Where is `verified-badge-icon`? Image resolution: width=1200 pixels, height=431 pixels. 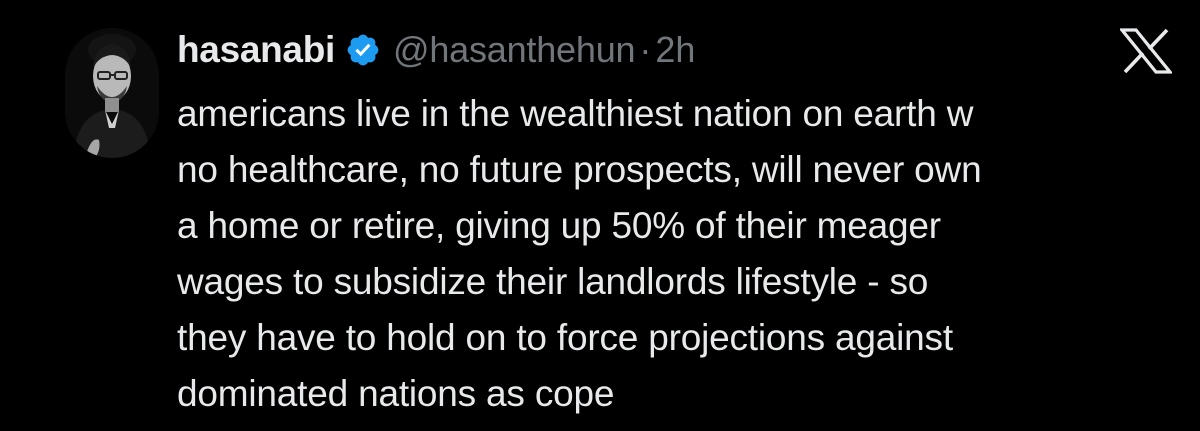
verified-badge-icon is located at coordinates (363, 50).